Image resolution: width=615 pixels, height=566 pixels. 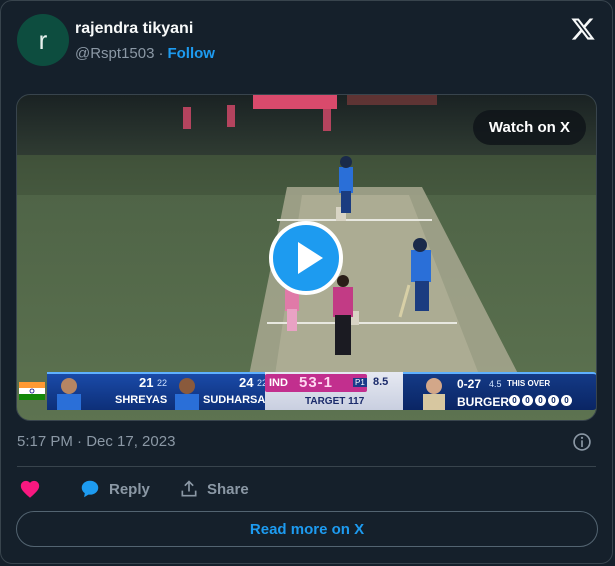 I want to click on batter2-photo, so click(x=187, y=394).